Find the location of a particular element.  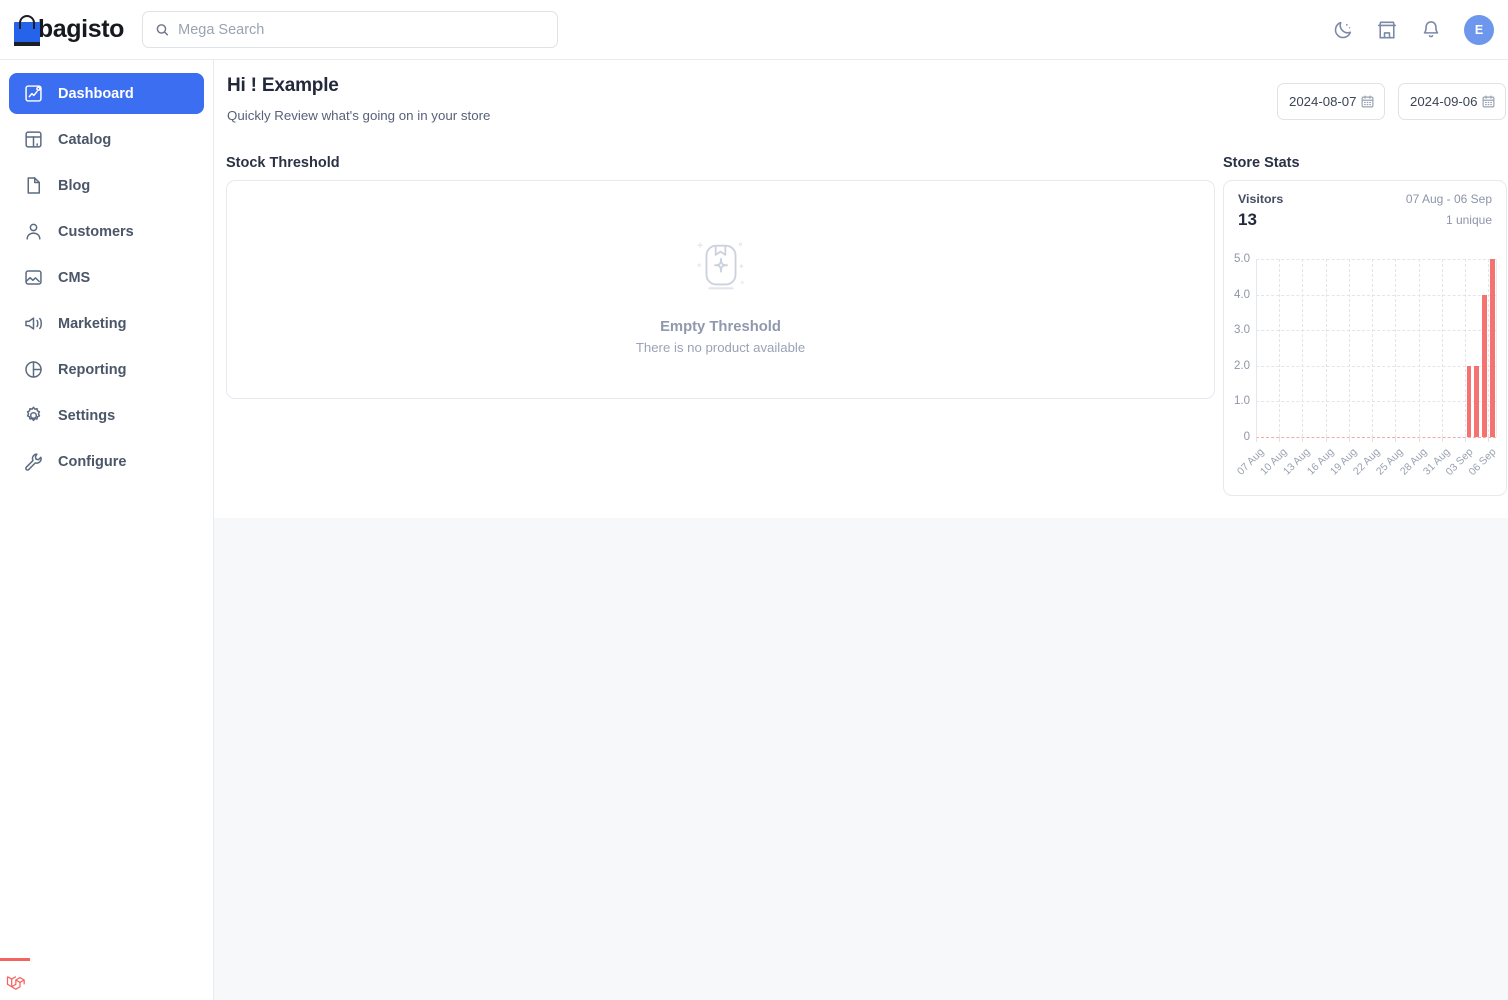

moon-icon is located at coordinates (1343, 30).